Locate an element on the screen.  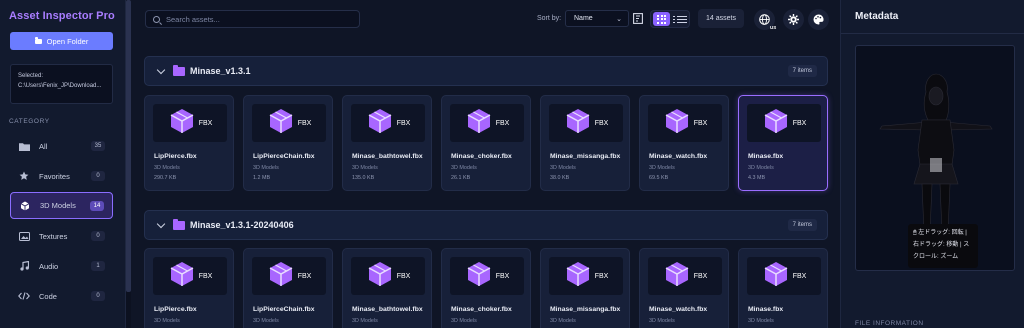
theme-button is located at coordinates (818, 19).